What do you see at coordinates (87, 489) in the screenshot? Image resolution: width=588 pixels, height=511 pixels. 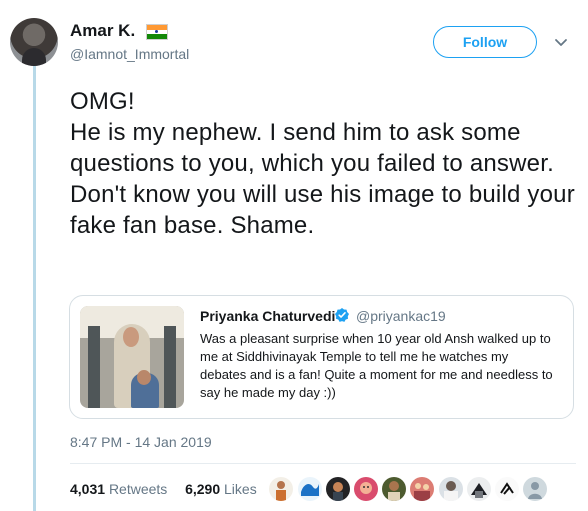 I see `retweets-count: 4,031` at bounding box center [87, 489].